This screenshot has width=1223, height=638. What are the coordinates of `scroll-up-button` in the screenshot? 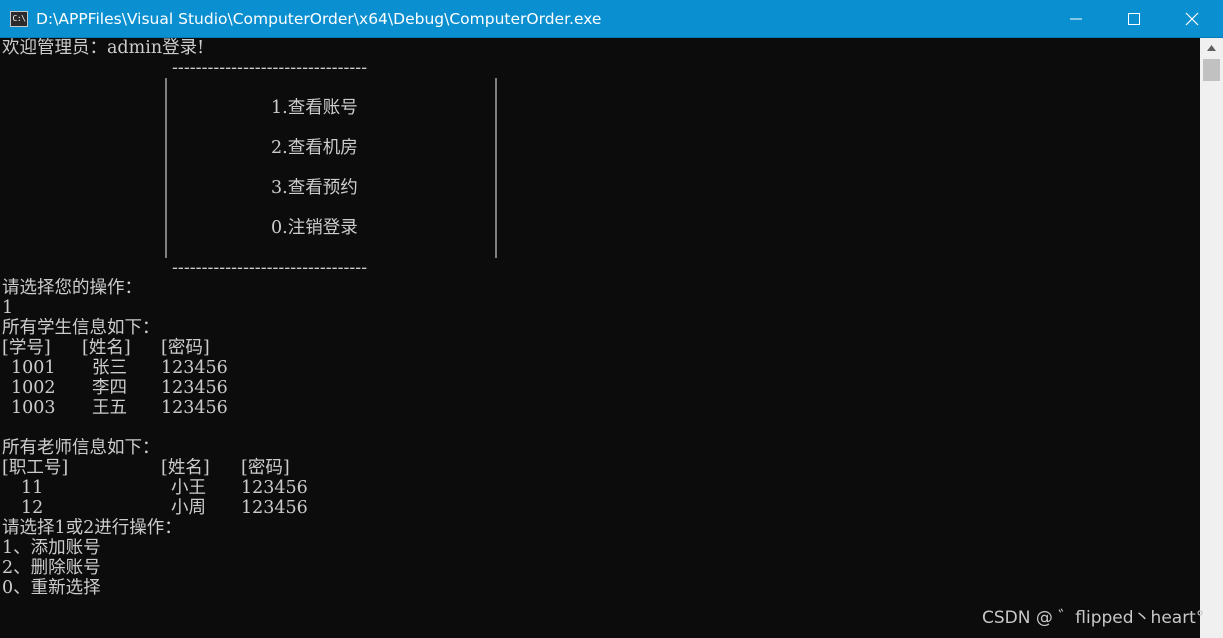 It's located at (1211, 48).